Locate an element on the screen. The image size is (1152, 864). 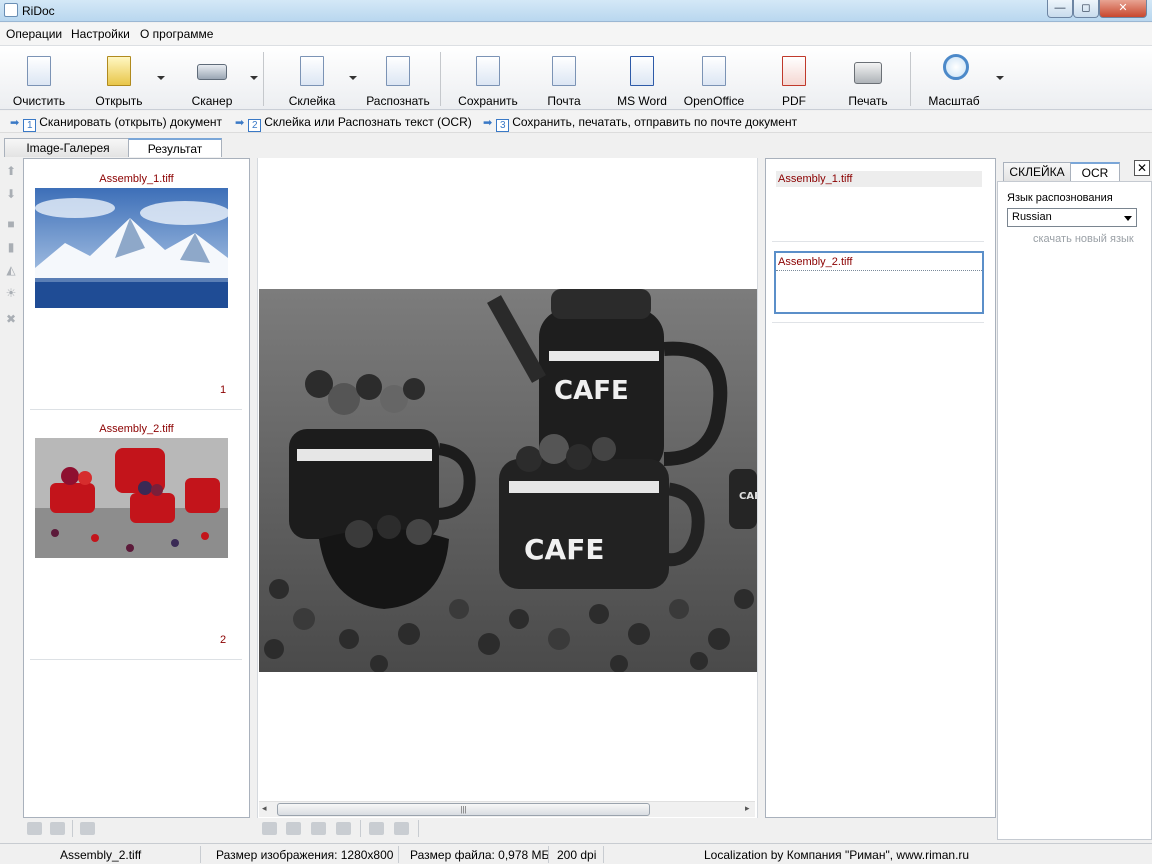
mail-button: Почта is located at coordinates (564, 79).